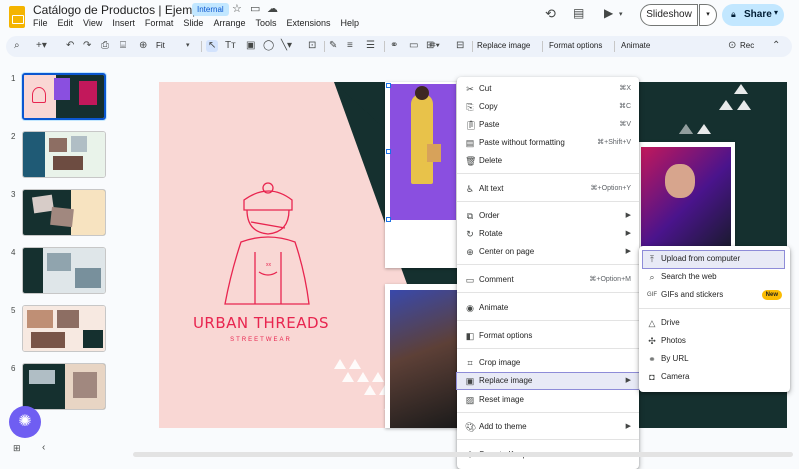 This screenshot has width=799, height=469. I want to click on menu-item-crop: ⌗ Crop image, so click(548, 363).